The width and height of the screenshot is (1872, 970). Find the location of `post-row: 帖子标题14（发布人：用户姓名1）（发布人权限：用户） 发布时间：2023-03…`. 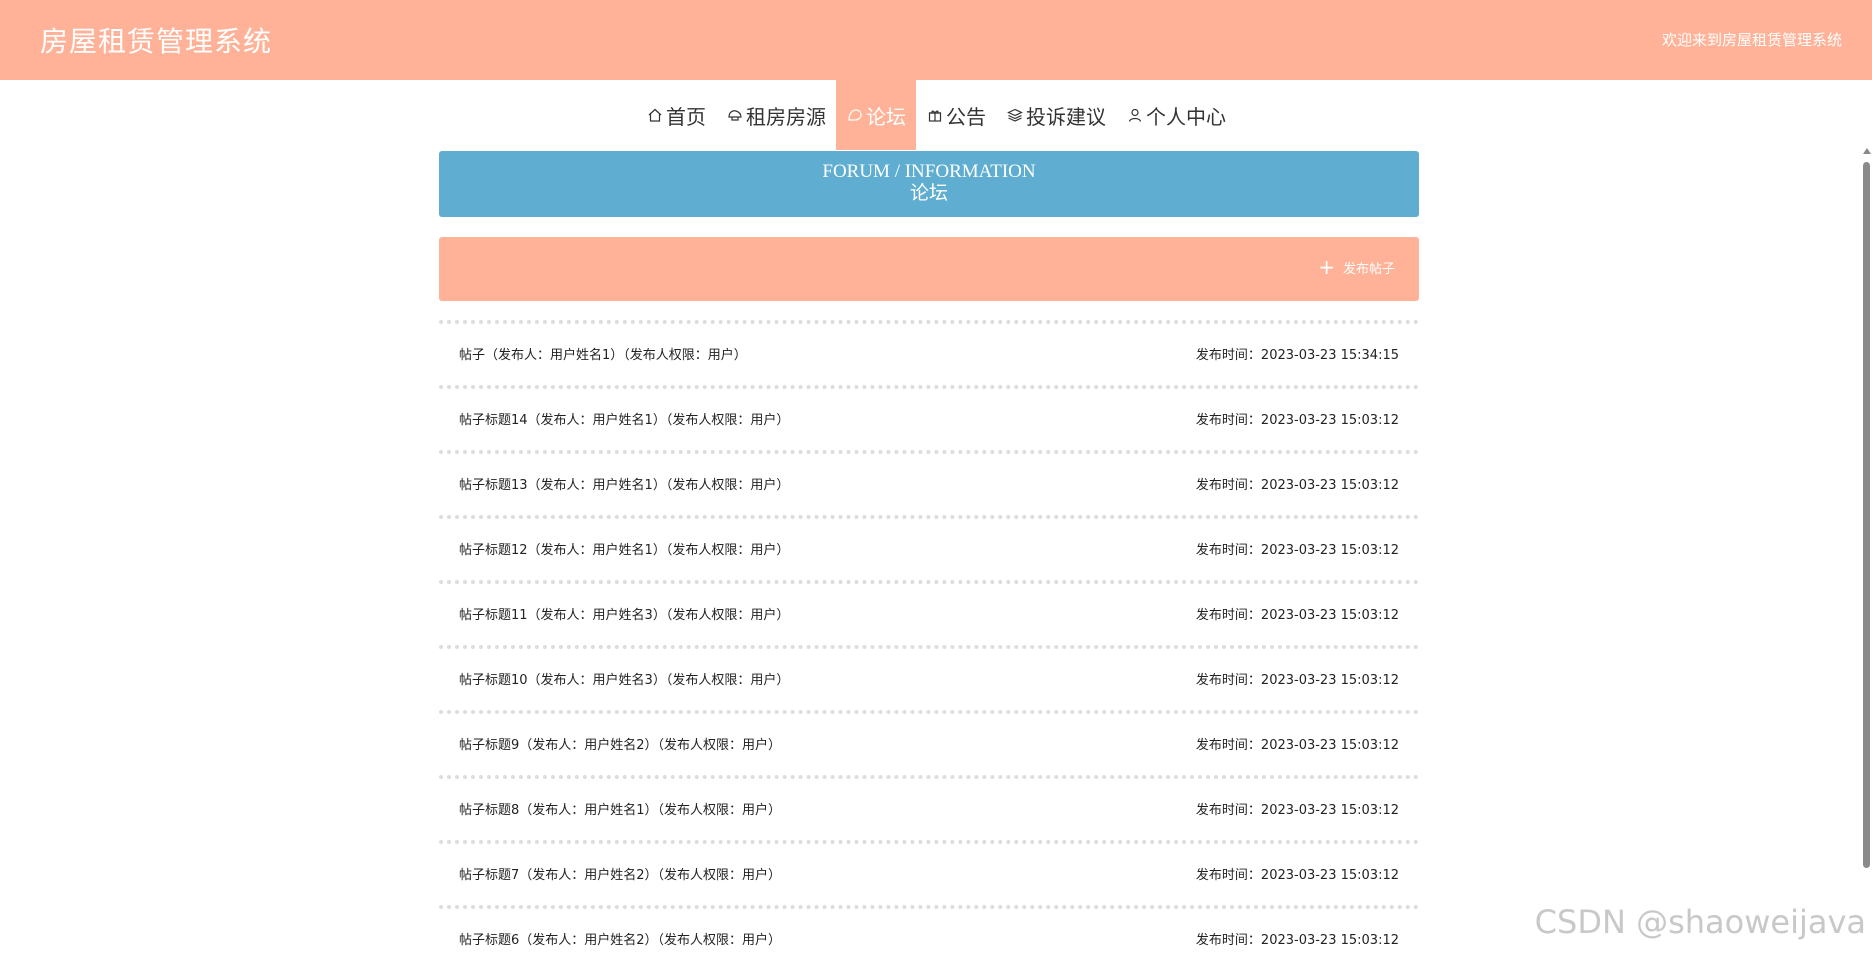

post-row: 帖子标题14（发布人：用户姓名1）（发布人权限：用户） 发布时间：2023-03… is located at coordinates (929, 417).